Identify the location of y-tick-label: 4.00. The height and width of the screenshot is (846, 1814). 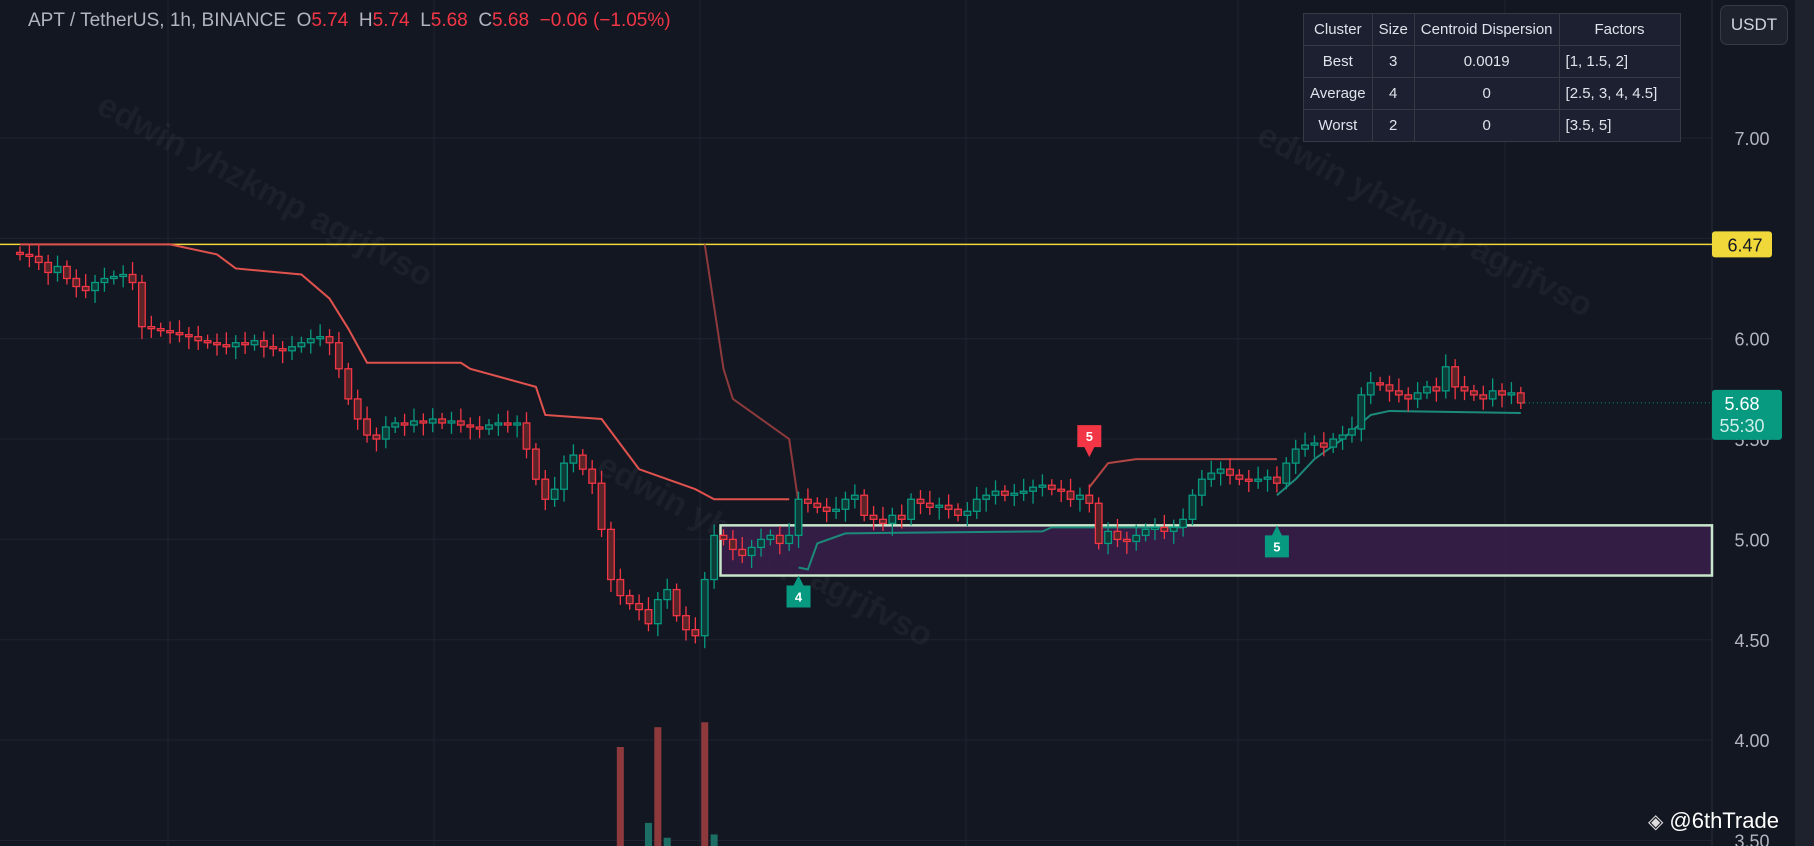
(1751, 741).